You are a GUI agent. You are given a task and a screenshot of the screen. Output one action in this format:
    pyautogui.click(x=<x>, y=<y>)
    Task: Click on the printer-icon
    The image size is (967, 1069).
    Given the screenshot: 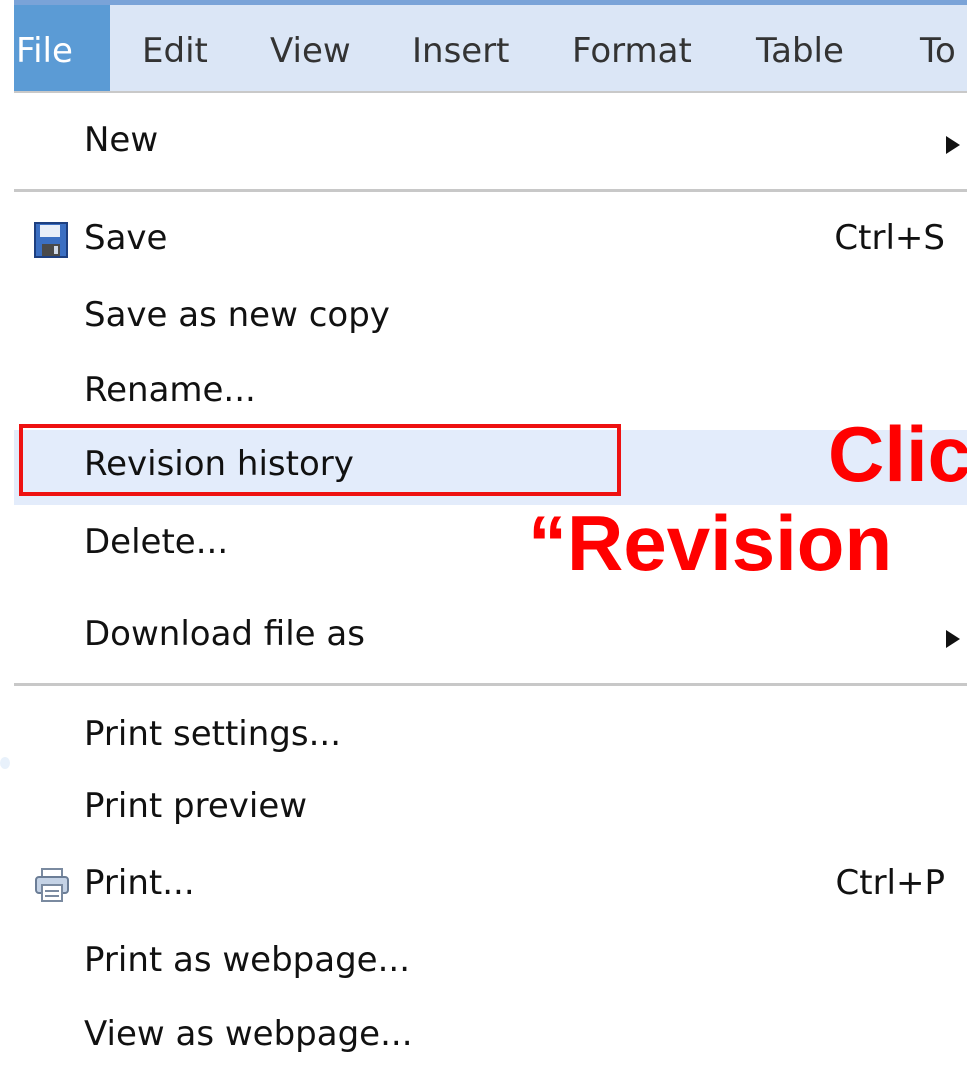 What is the action you would take?
    pyautogui.click(x=52, y=885)
    